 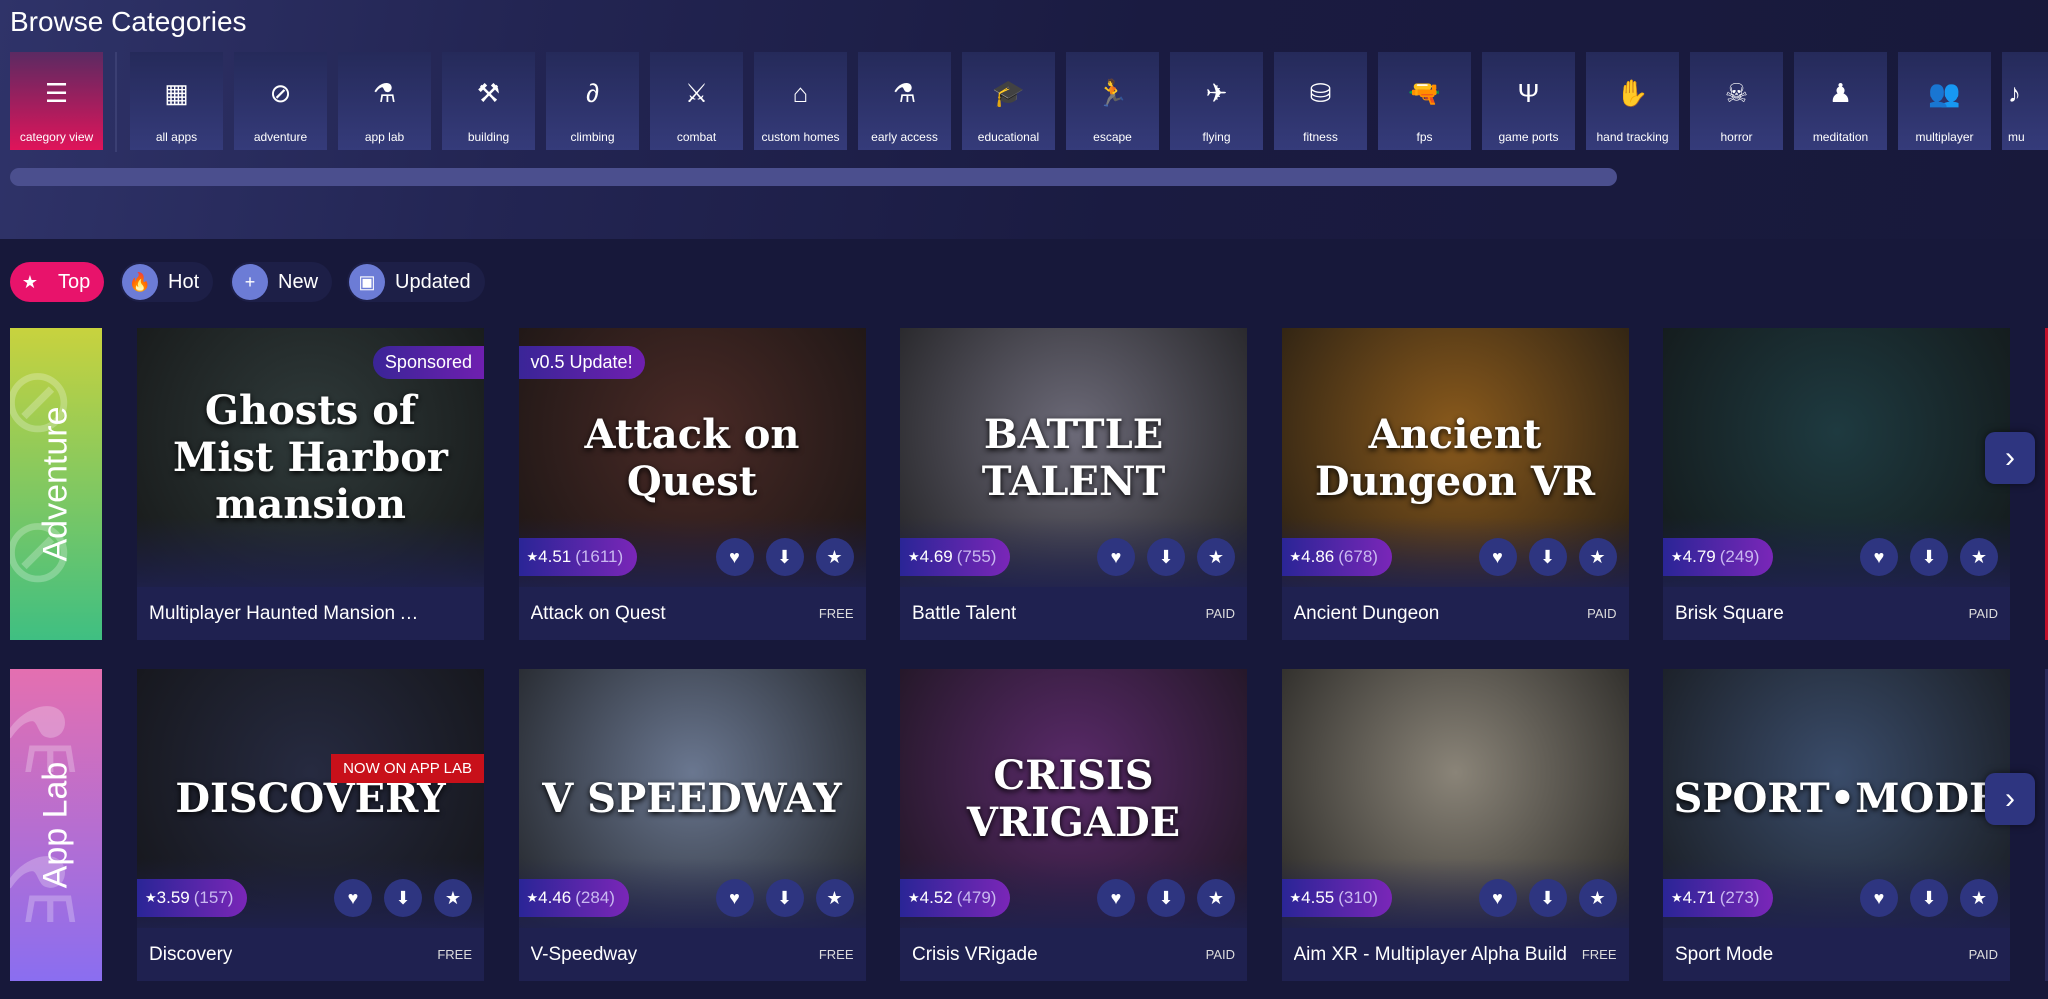 What do you see at coordinates (1602, 613) in the screenshot?
I see `price-tag: PAID` at bounding box center [1602, 613].